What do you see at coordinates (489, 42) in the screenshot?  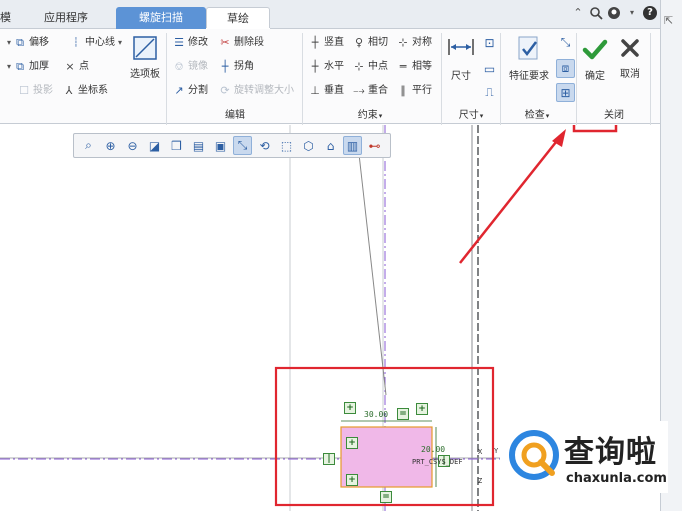 I see `perimeter-icon: ⊡` at bounding box center [489, 42].